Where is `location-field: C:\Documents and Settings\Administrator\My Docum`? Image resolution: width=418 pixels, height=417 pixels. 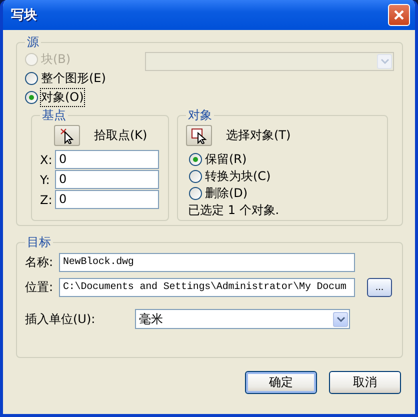
location-field: C:\Documents and Settings\Administrator\My Docum is located at coordinates (207, 287).